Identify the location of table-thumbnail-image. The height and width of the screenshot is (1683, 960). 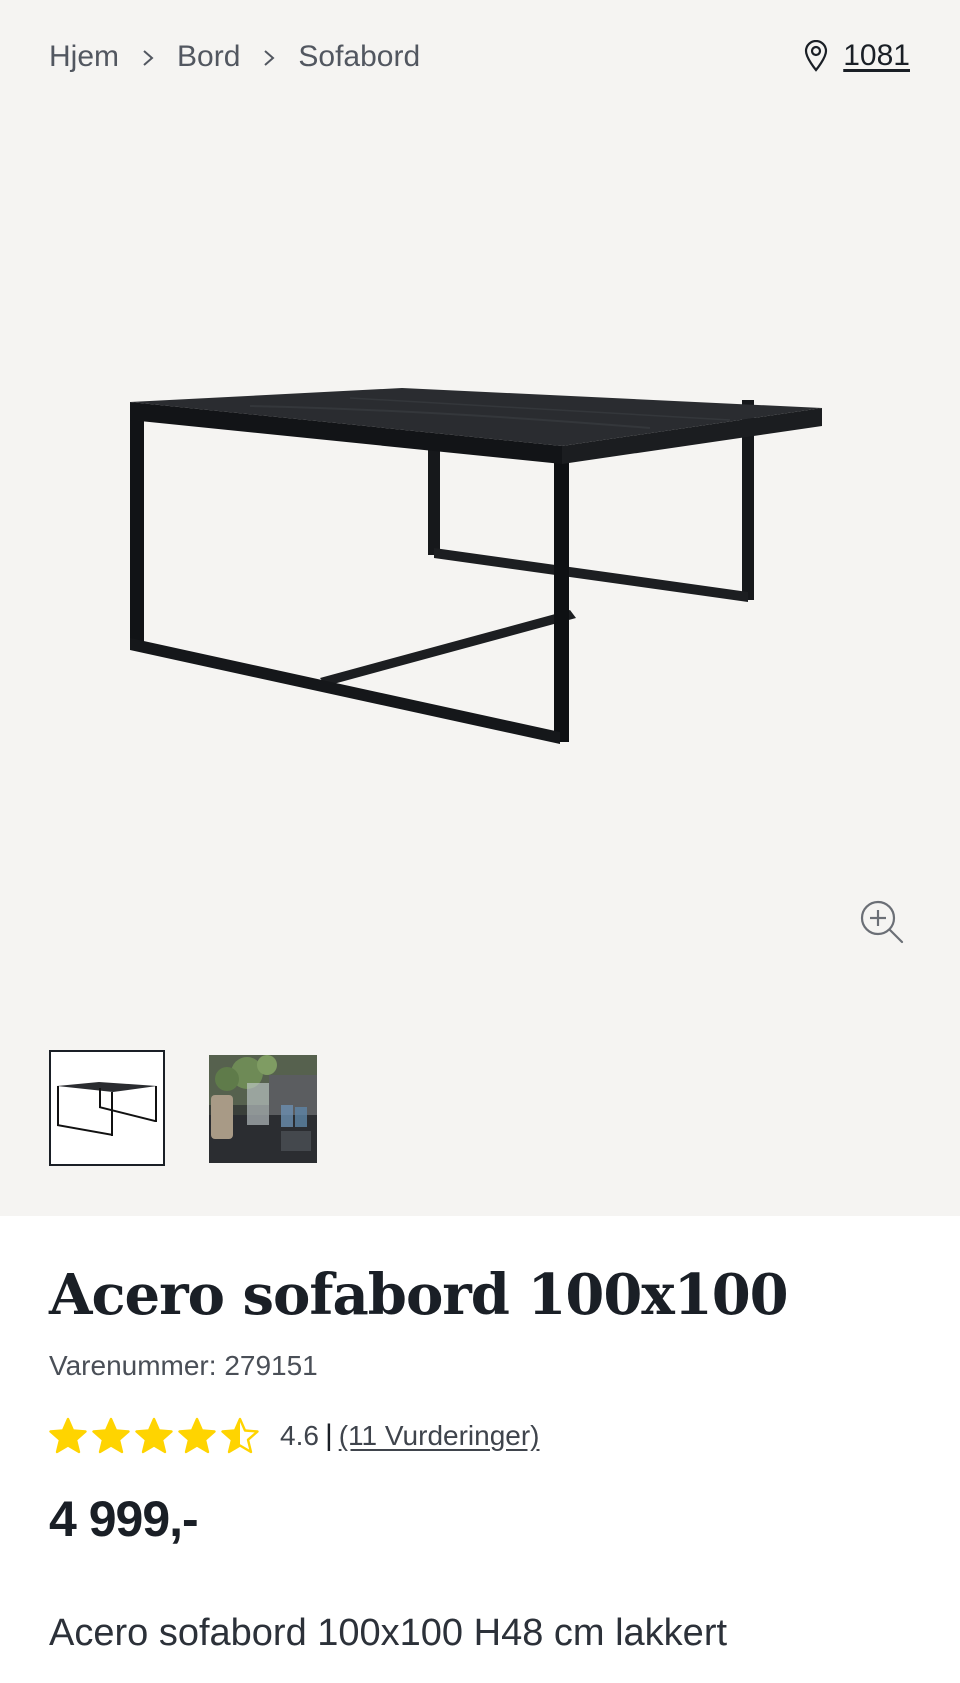
(107, 1109).